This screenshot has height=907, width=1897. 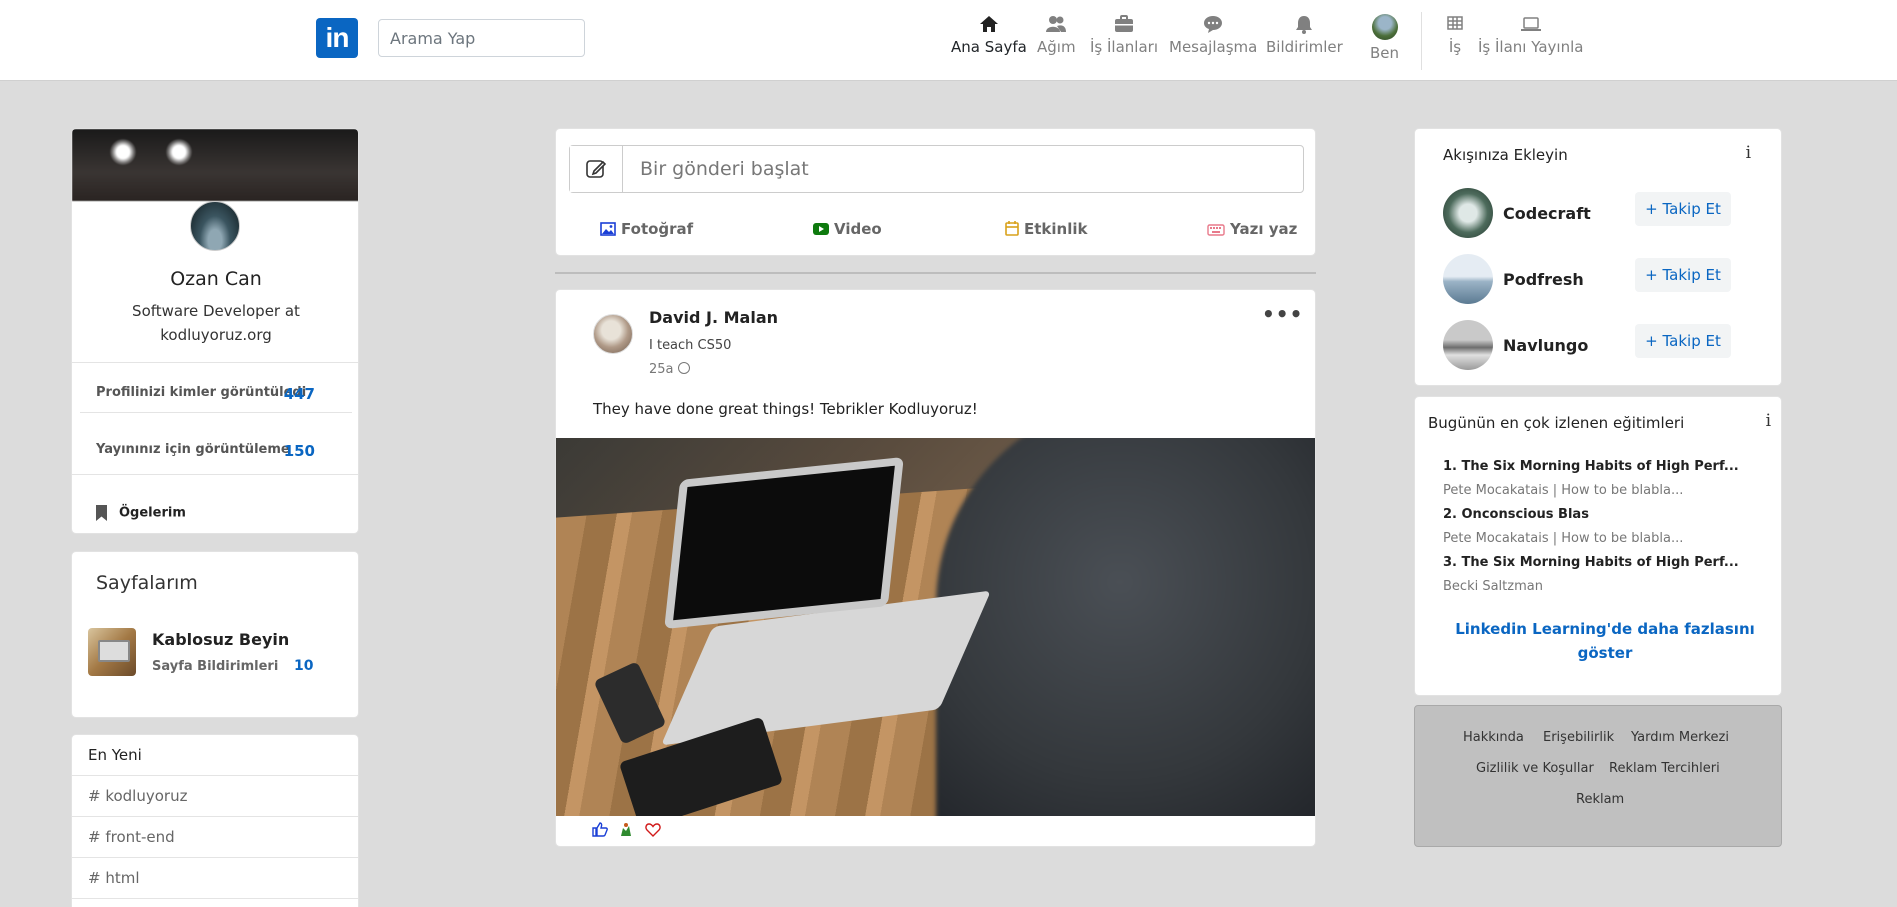 What do you see at coordinates (215, 666) in the screenshot?
I see `page-notifications-label: Sayfa Bildirimleri` at bounding box center [215, 666].